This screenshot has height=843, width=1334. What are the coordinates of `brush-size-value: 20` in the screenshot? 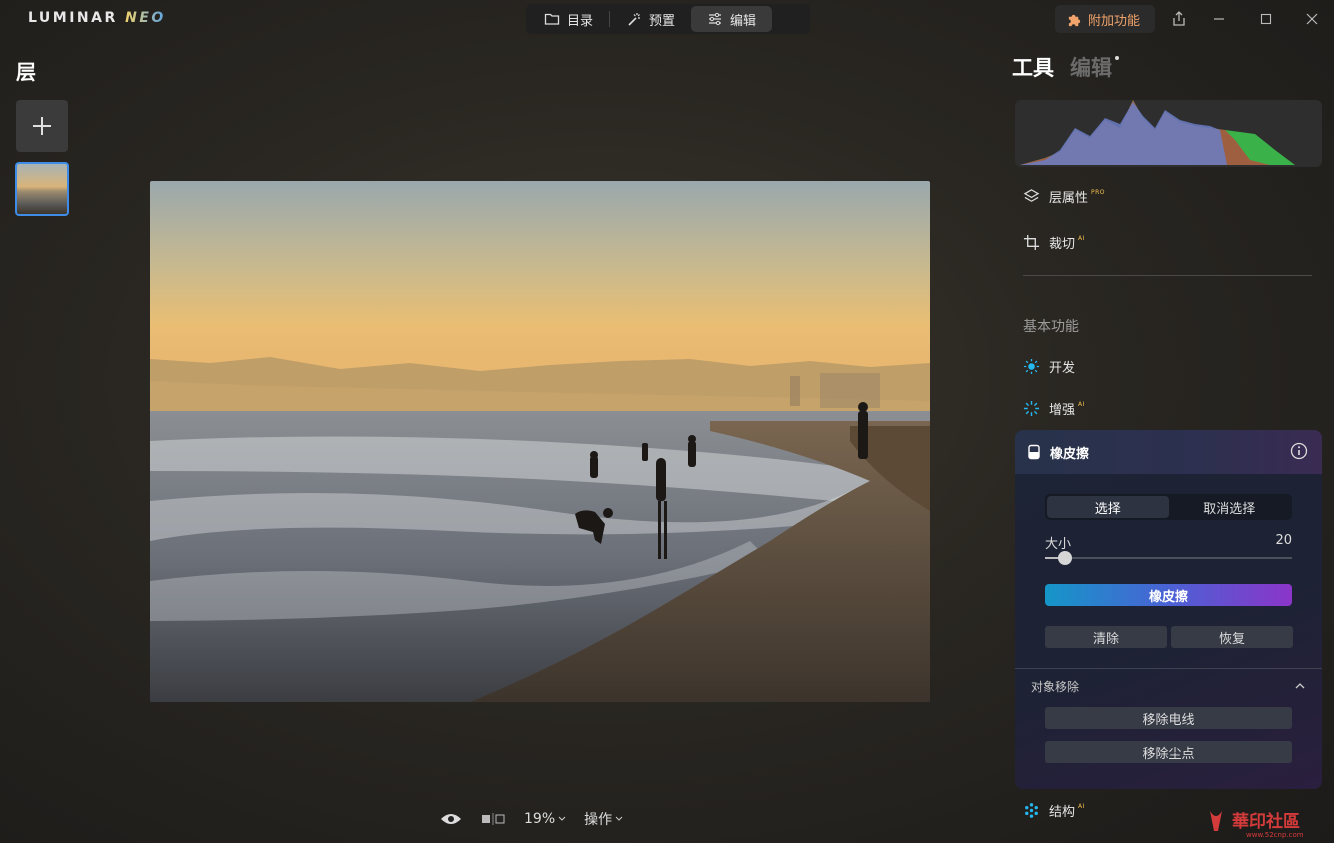 It's located at (1283, 540).